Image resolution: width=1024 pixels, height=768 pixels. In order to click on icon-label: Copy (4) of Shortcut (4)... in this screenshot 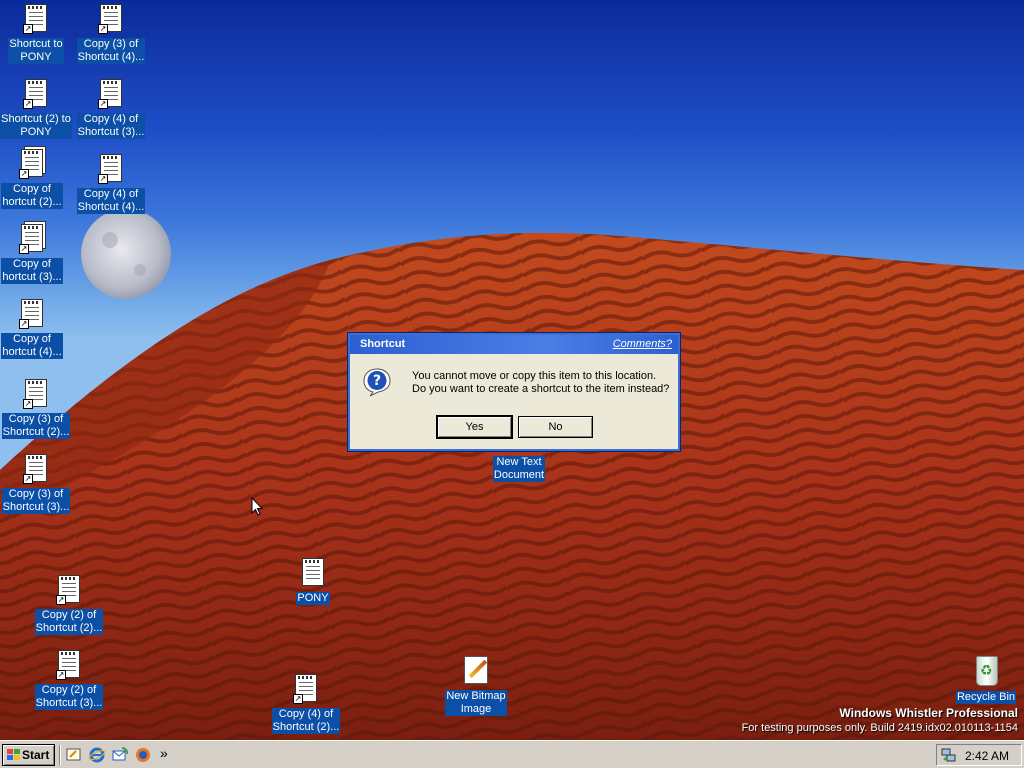, I will do `click(111, 201)`.